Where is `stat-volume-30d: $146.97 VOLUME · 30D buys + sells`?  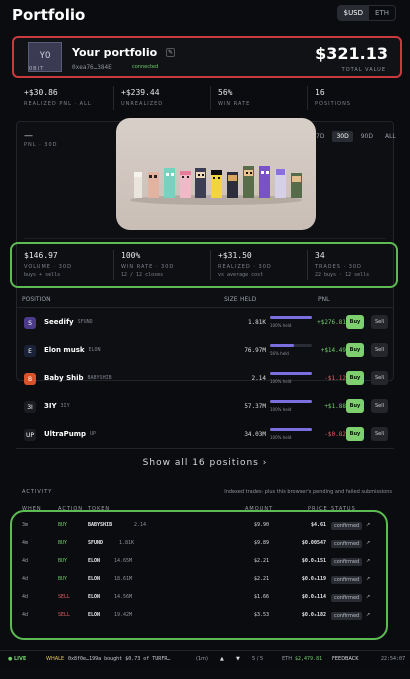
stat-volume-30d: $146.97 VOLUME · 30D buys + sells is located at coordinates (48, 264).